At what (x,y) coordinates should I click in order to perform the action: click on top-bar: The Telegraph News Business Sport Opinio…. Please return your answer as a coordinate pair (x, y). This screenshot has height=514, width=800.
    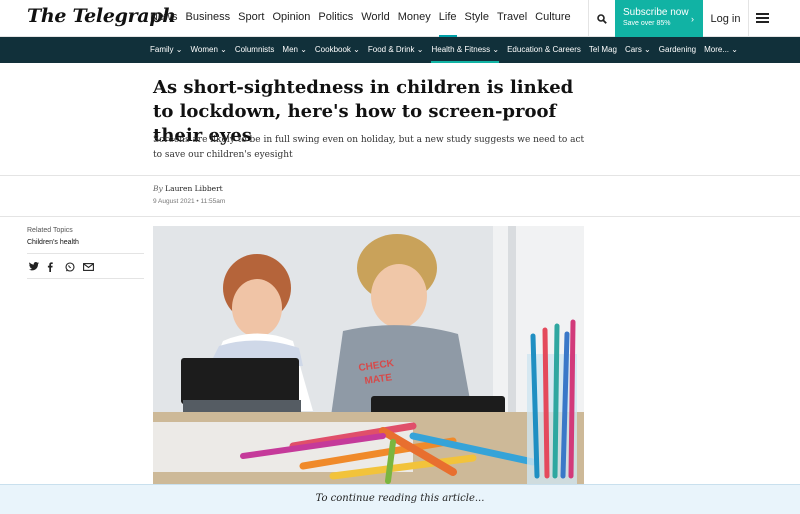
    Looking at the image, I should click on (400, 18).